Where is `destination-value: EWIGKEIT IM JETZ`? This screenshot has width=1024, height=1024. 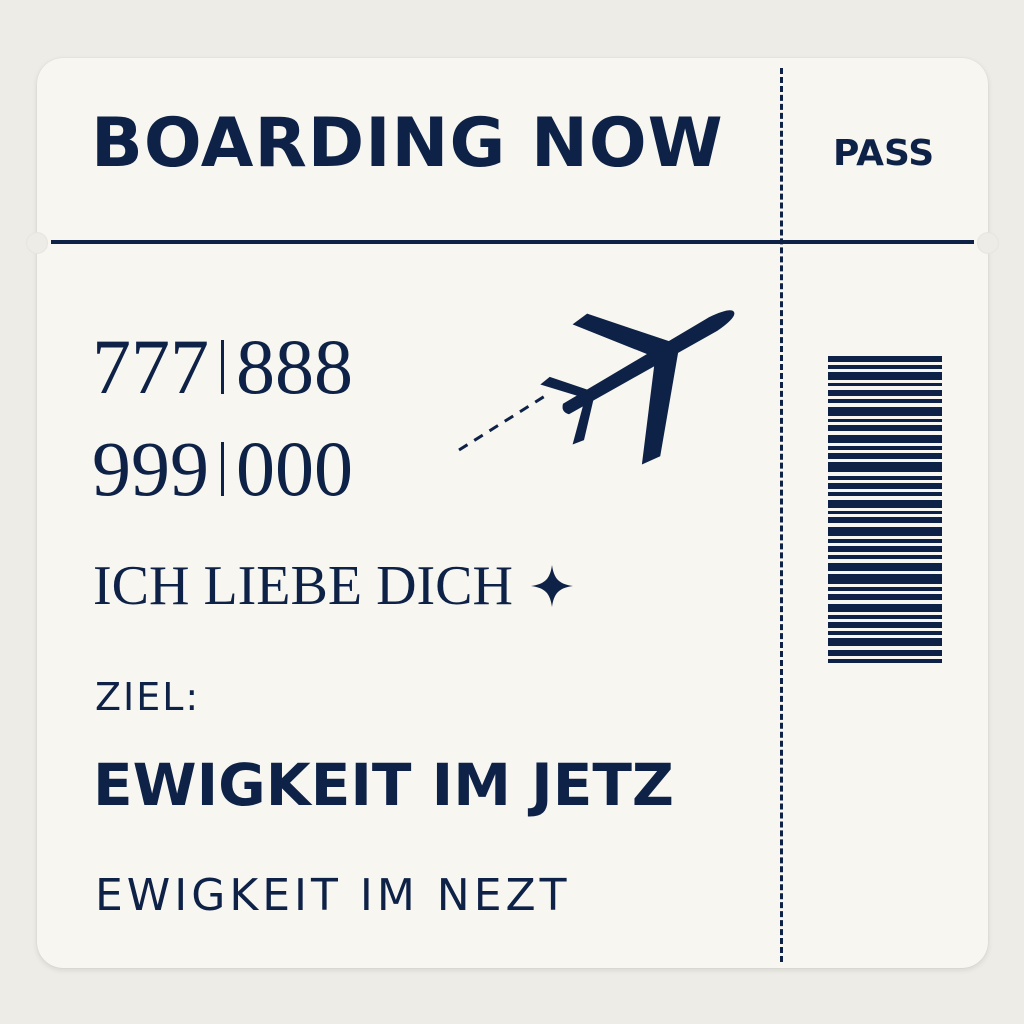 destination-value: EWIGKEIT IM JETZ is located at coordinates (383, 785).